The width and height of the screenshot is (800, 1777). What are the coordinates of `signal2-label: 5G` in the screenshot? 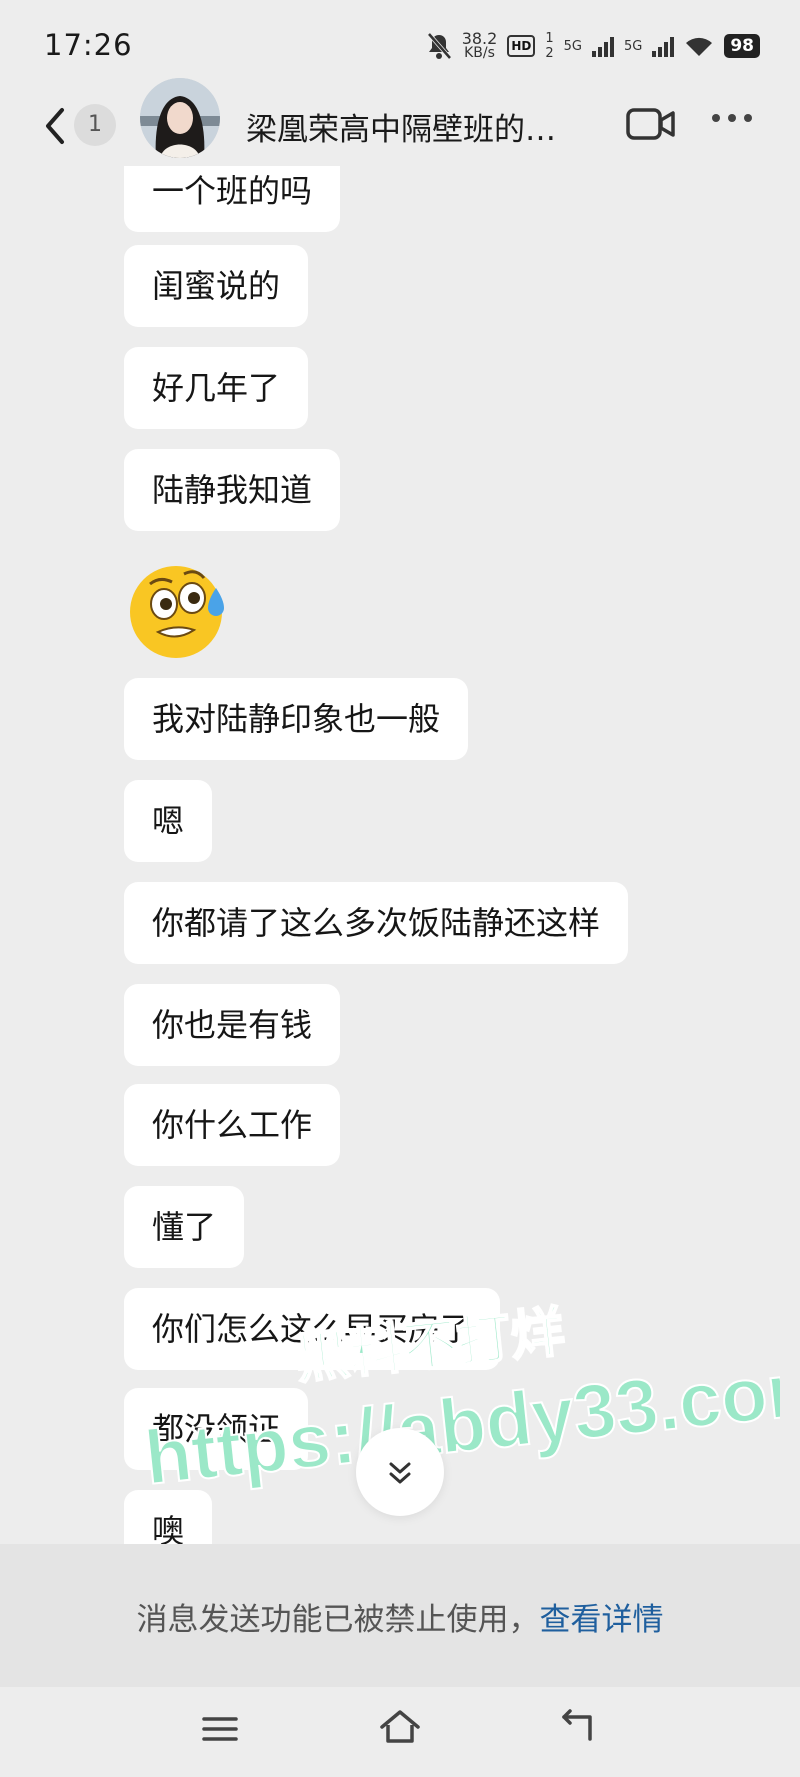 It's located at (633, 46).